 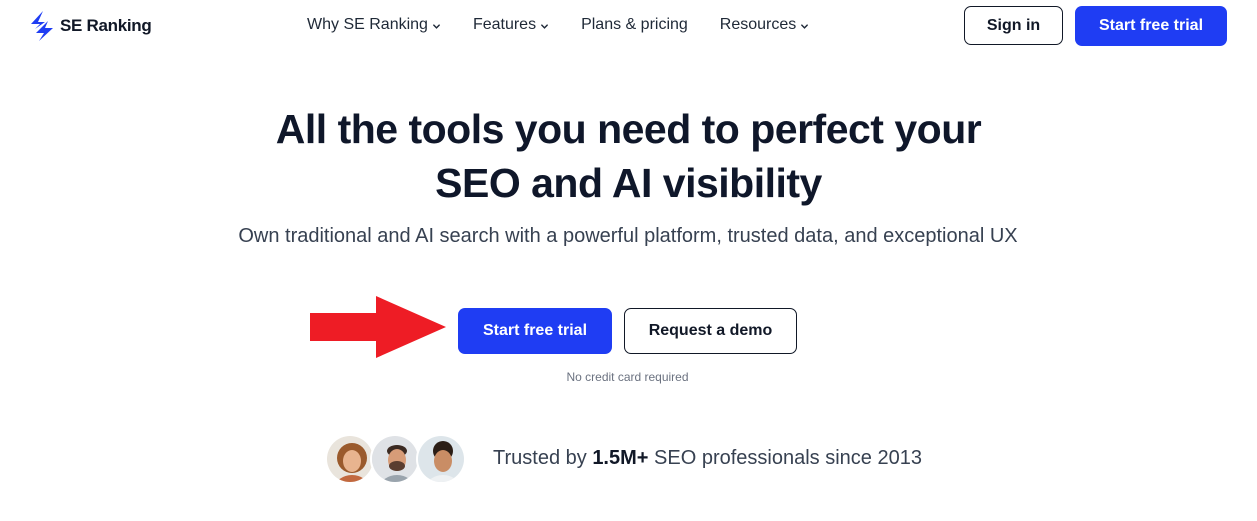 I want to click on brand-name: SE Ranking, so click(x=106, y=25).